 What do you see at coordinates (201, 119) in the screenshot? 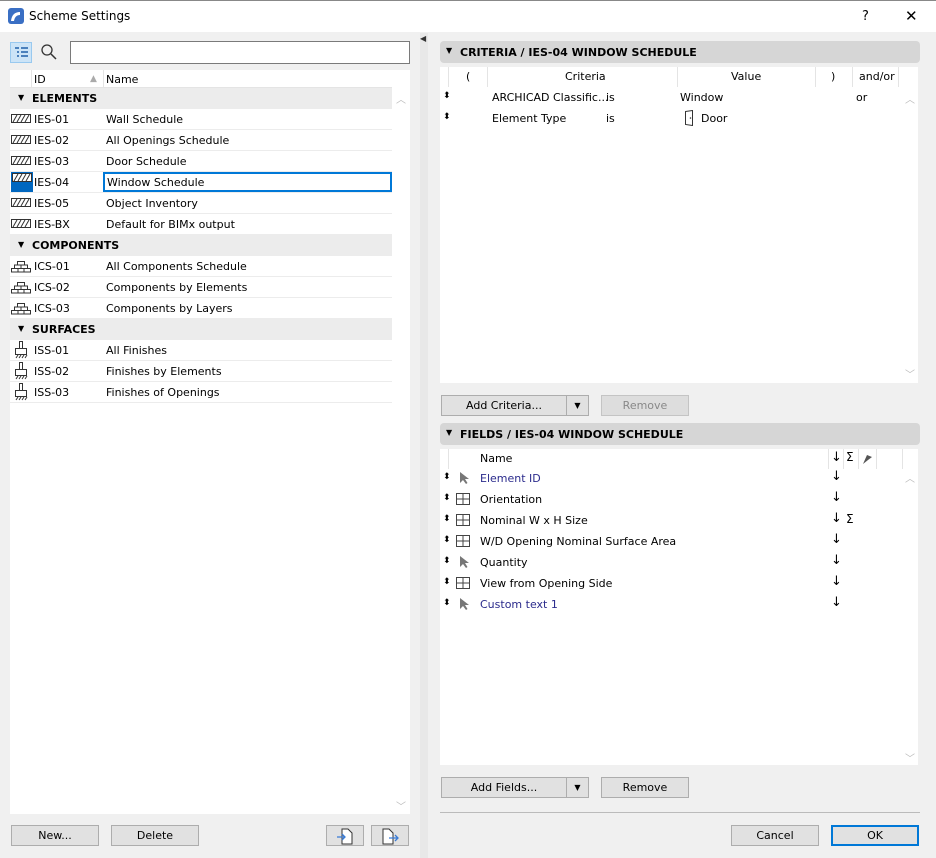
I see `scheme-row: IES-01 Wall Schedule` at bounding box center [201, 119].